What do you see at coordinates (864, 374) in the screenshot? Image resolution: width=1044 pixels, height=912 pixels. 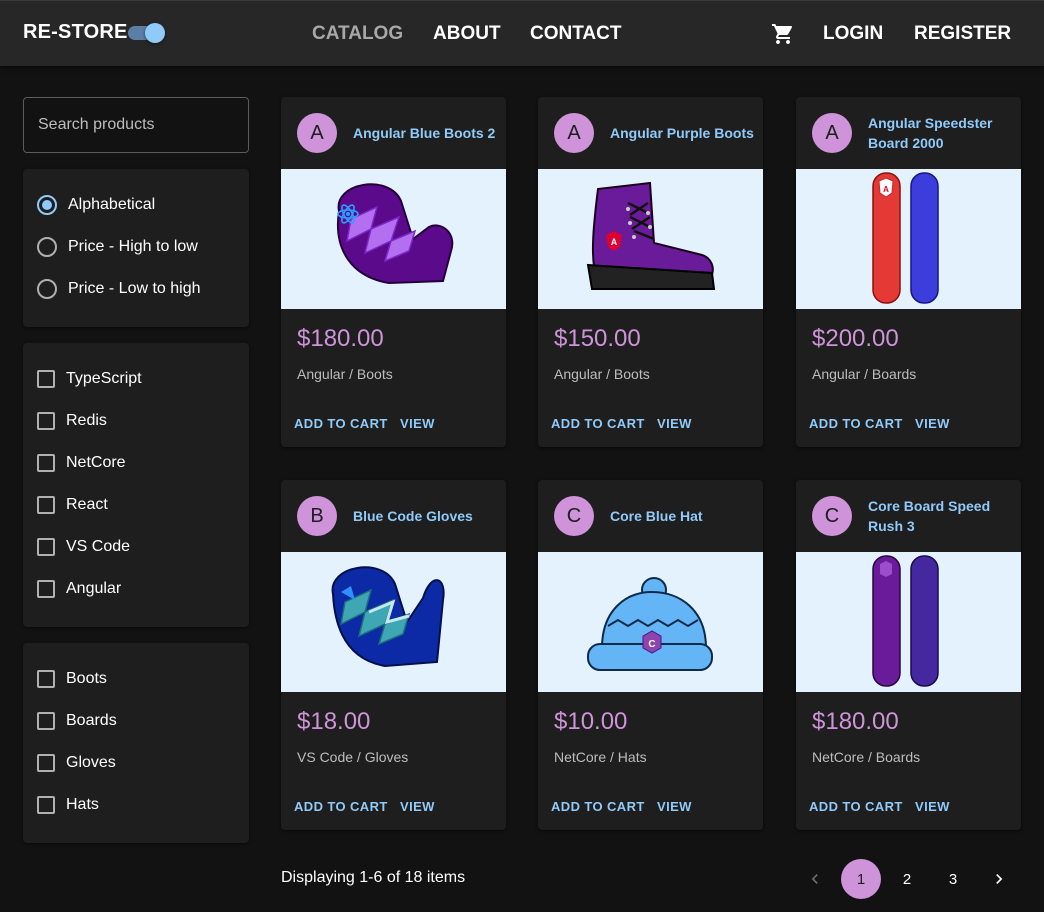 I see `product-brand-type: Angular / Boards` at bounding box center [864, 374].